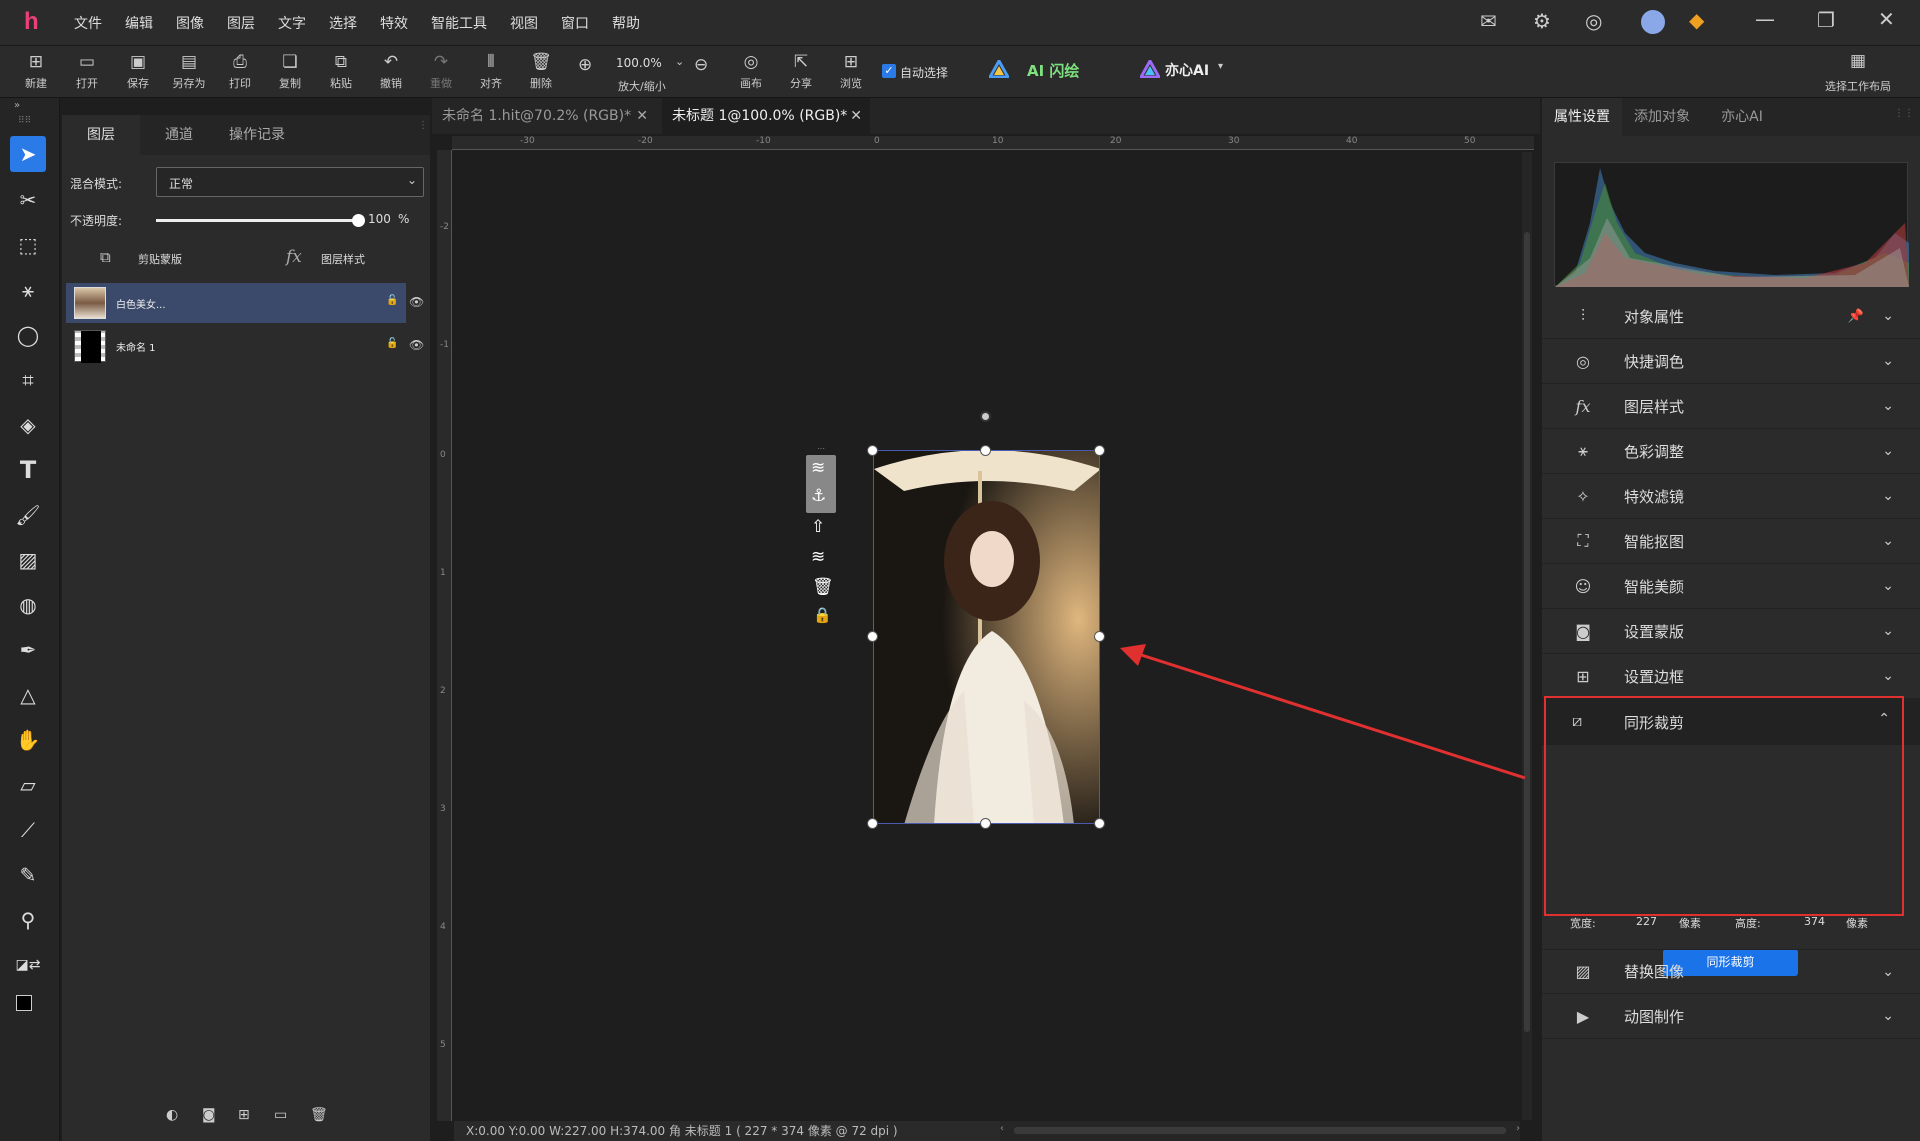 The image size is (1920, 1141). I want to click on adjustment-layer-icon: ◐, so click(172, 1115).